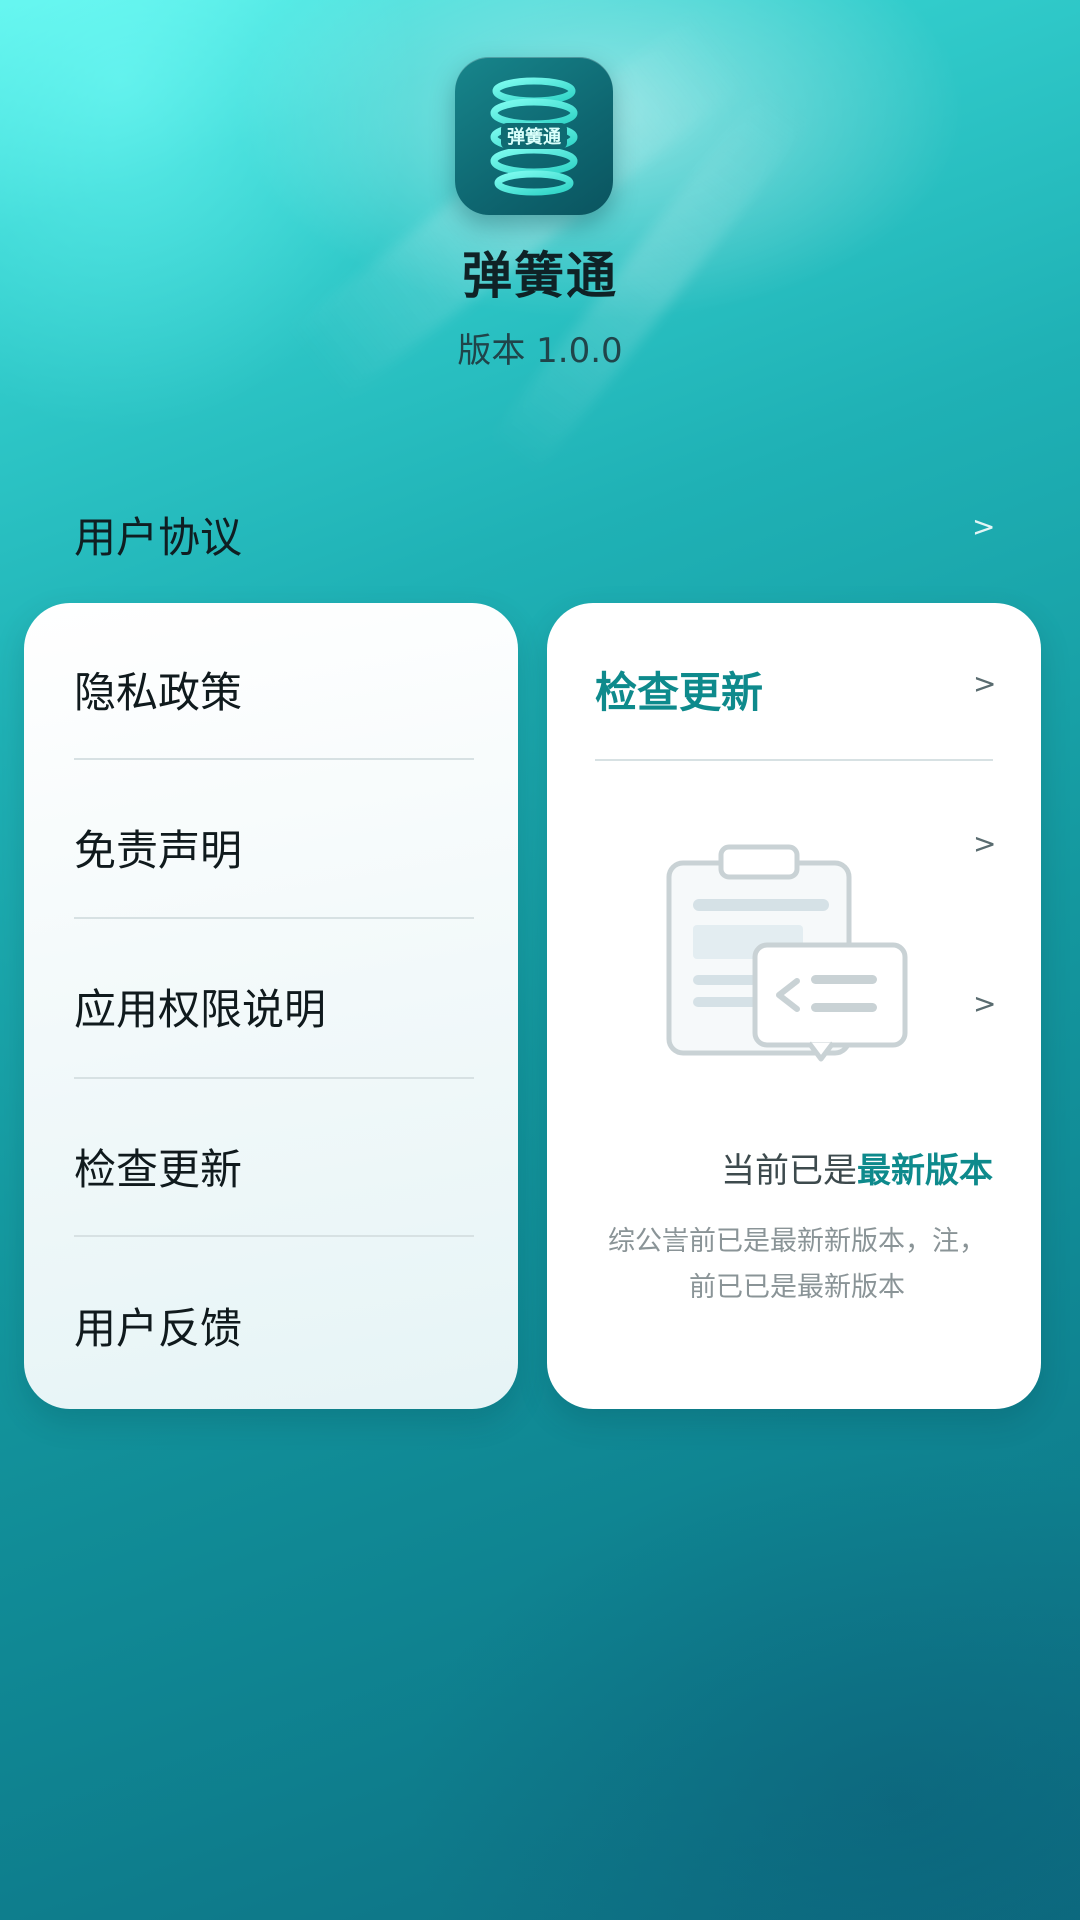 The height and width of the screenshot is (1920, 1080). I want to click on spring-coil-icon: 弹簧通, so click(534, 136).